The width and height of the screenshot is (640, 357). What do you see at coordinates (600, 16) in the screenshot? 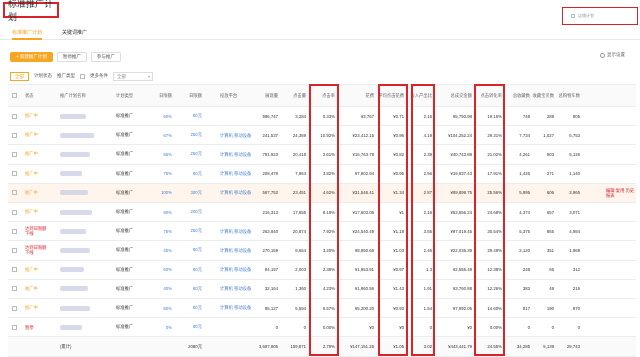
I see `shop-selector: 店铺计划` at bounding box center [600, 16].